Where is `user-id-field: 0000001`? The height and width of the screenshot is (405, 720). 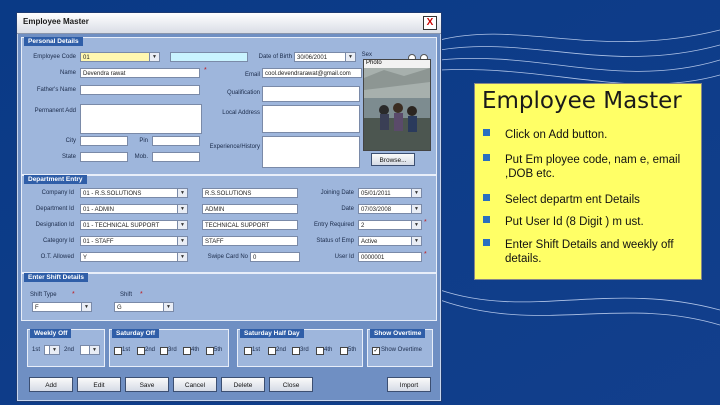
user-id-field: 0000001 is located at coordinates (390, 257).